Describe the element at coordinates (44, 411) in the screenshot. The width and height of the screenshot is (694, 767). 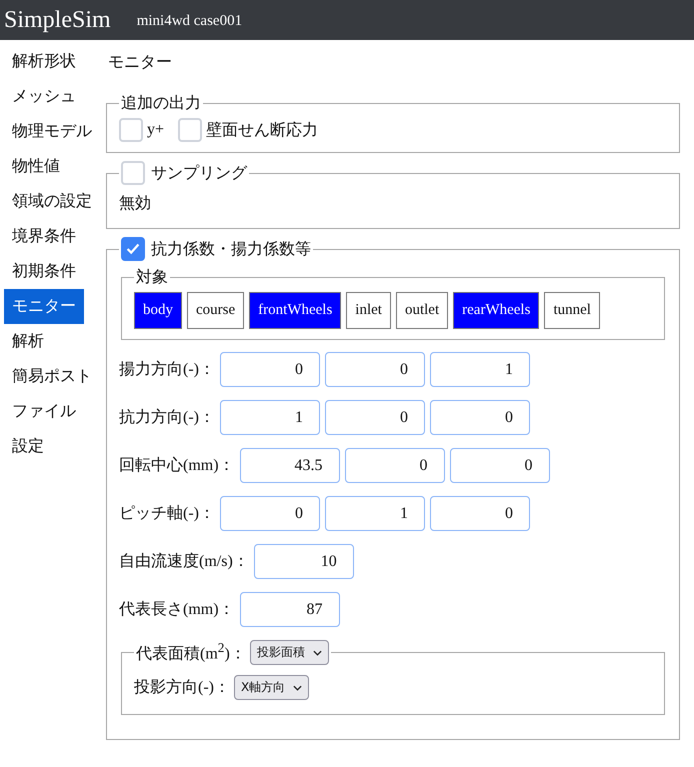
I see `sidebar-item: ファイル` at that location.